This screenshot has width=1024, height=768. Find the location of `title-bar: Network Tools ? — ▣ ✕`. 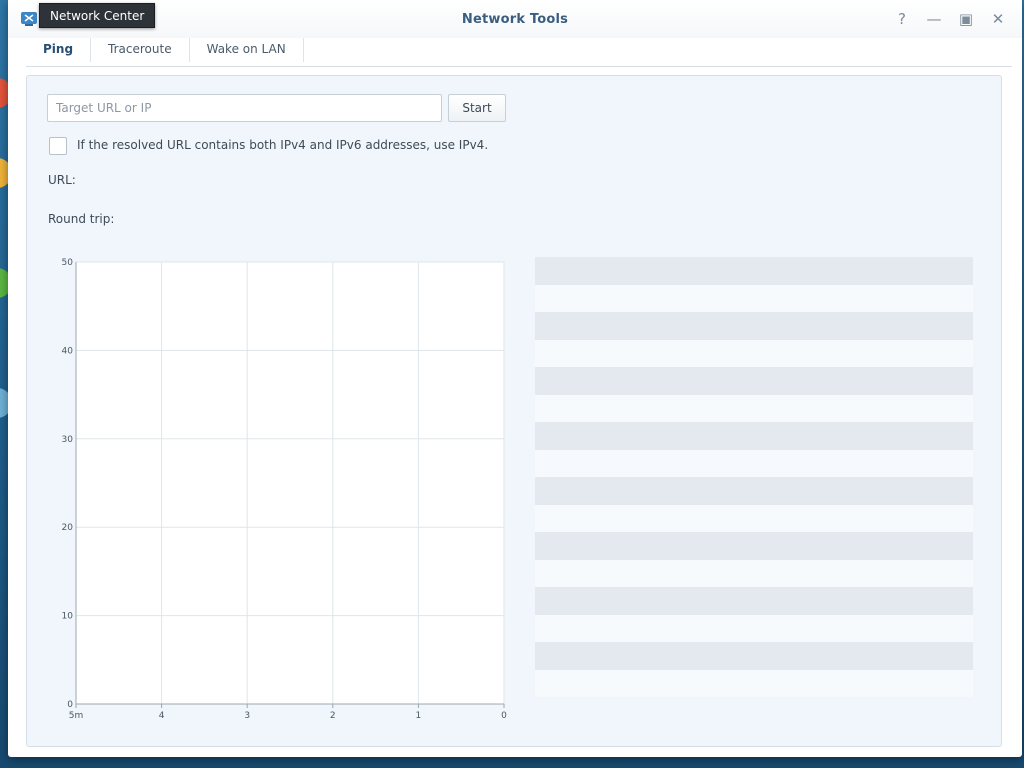

title-bar: Network Tools ? — ▣ ✕ is located at coordinates (515, 19).